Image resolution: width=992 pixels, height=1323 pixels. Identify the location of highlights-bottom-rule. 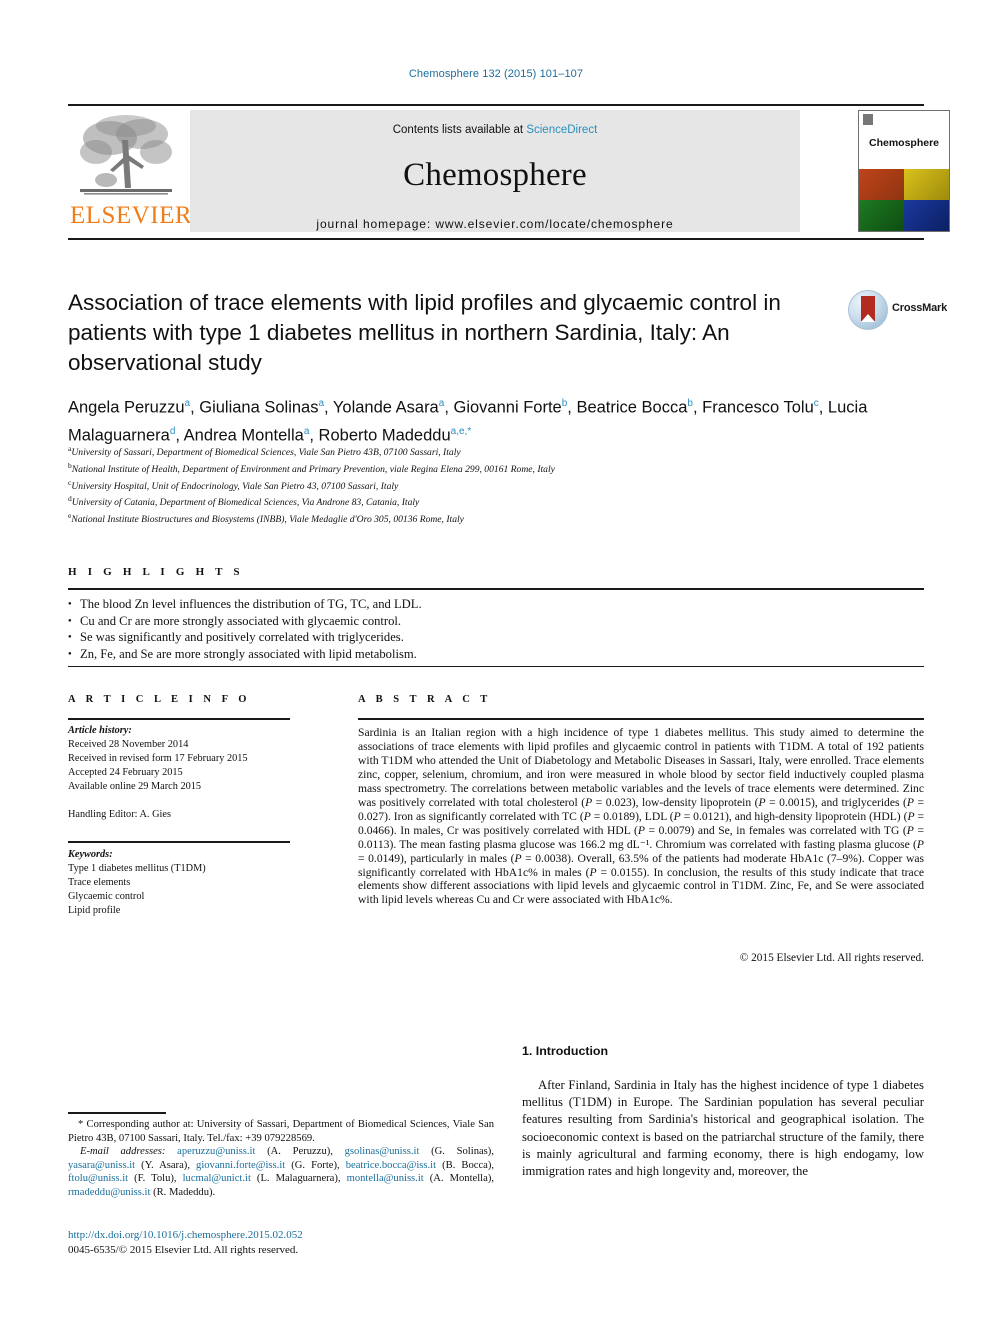
(496, 666).